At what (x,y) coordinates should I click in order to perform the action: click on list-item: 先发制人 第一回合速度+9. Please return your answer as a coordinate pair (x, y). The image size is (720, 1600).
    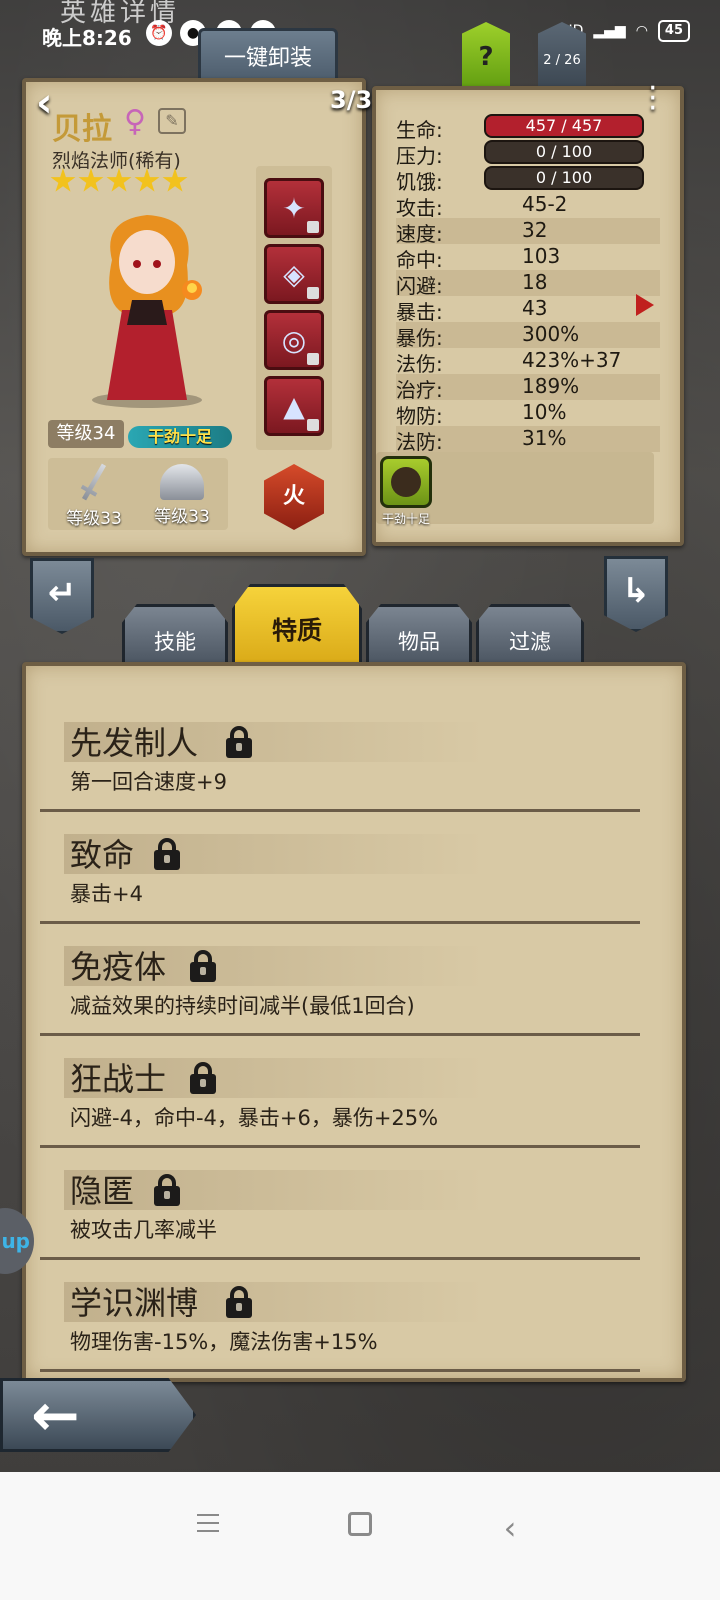
    Looking at the image, I should click on (340, 756).